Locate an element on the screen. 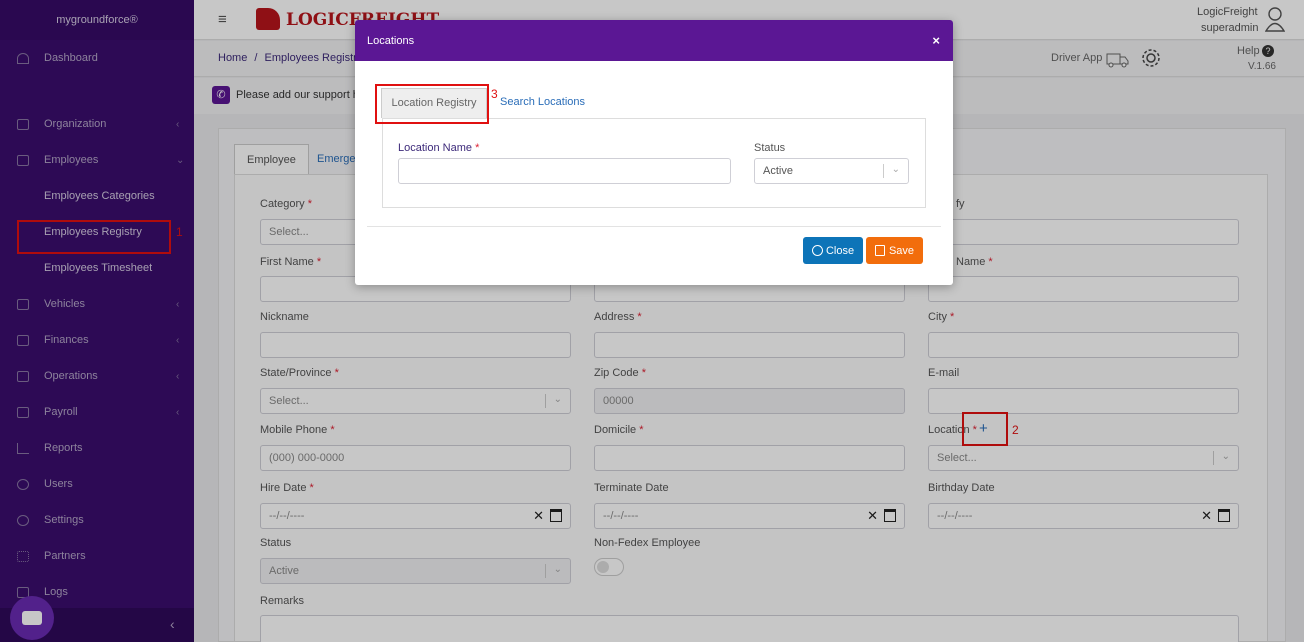 The width and height of the screenshot is (1304, 642). modal-status-select: Active ⌄ is located at coordinates (831, 171).